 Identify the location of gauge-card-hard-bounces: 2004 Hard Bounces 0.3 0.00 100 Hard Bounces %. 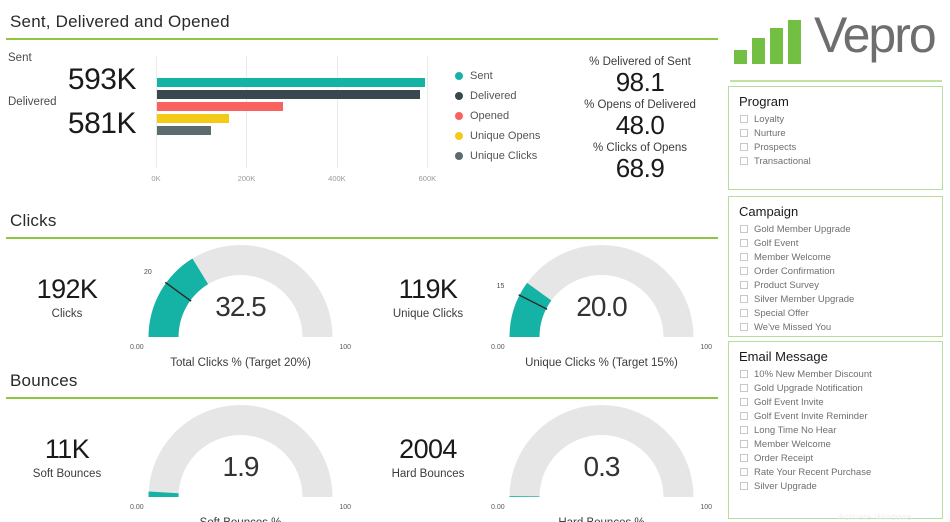
(541, 460).